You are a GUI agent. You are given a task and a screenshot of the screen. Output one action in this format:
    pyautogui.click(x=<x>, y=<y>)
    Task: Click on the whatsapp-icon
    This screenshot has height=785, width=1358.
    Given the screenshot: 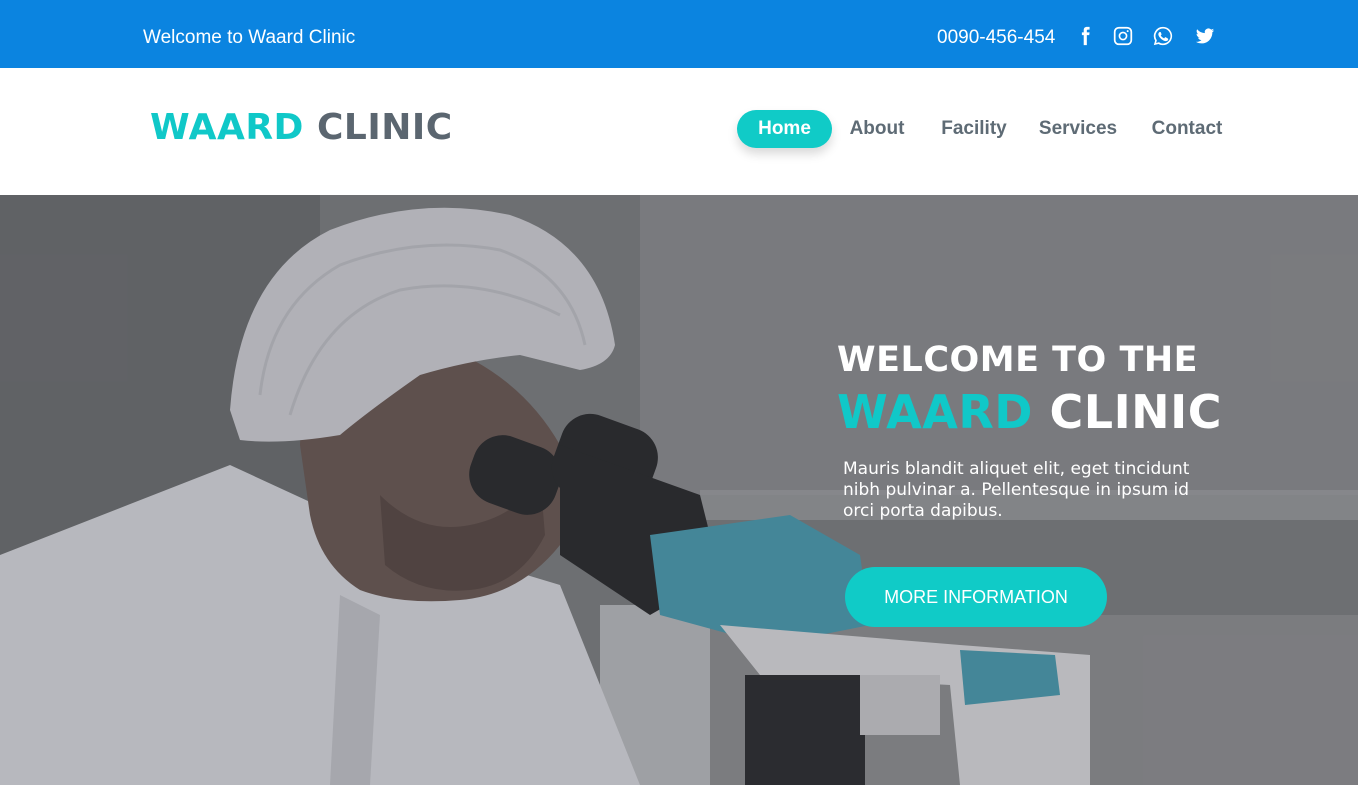 What is the action you would take?
    pyautogui.click(x=1163, y=36)
    